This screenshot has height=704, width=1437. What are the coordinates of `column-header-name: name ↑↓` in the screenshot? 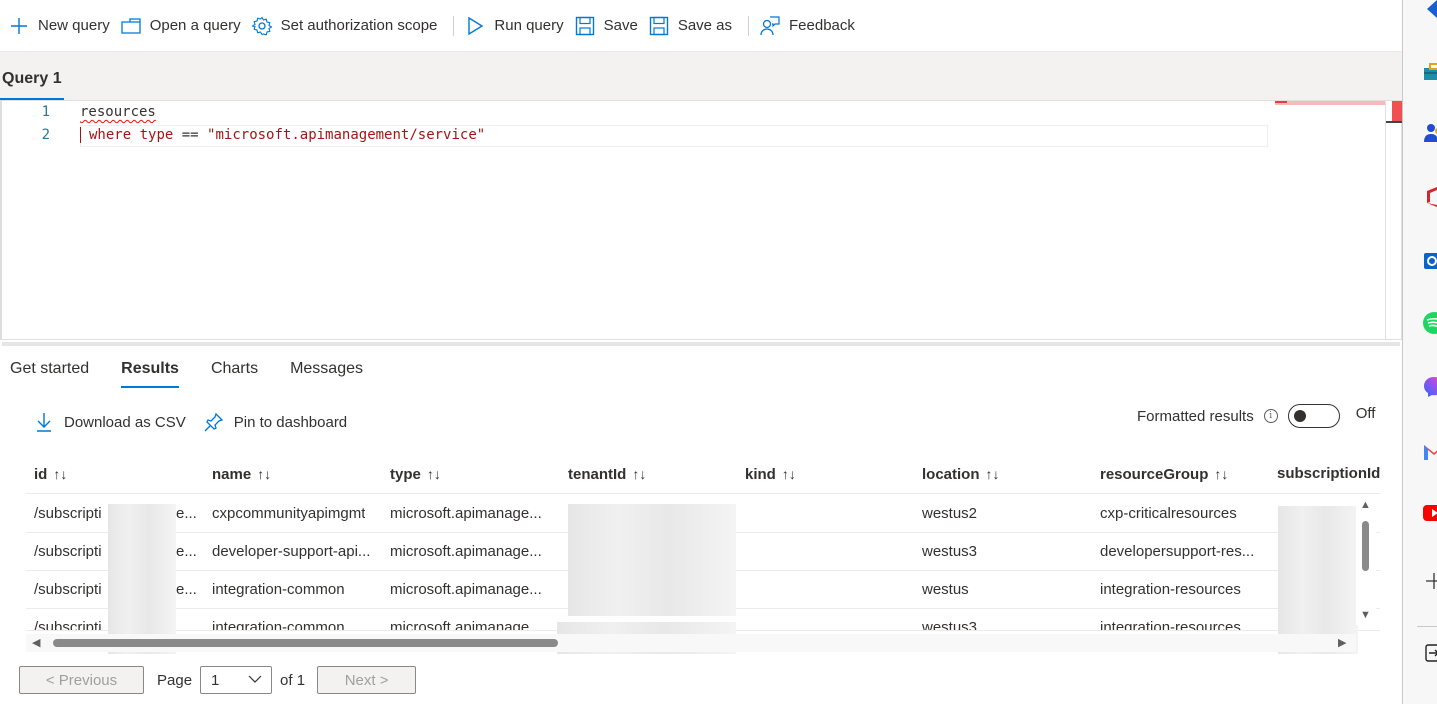 It's located at (241, 474).